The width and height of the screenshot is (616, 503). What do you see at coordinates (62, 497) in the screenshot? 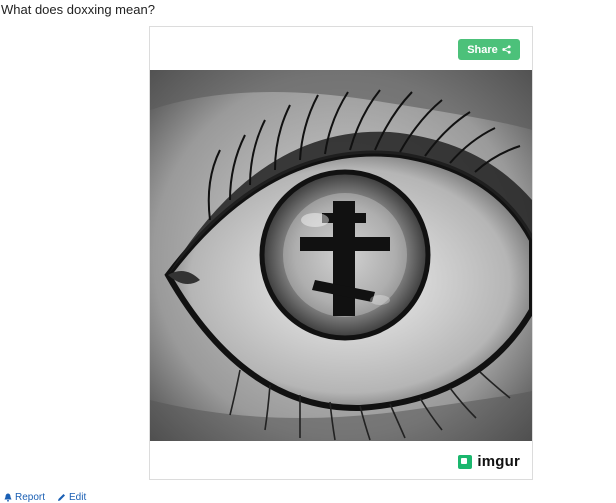
I see `pencil-icon` at bounding box center [62, 497].